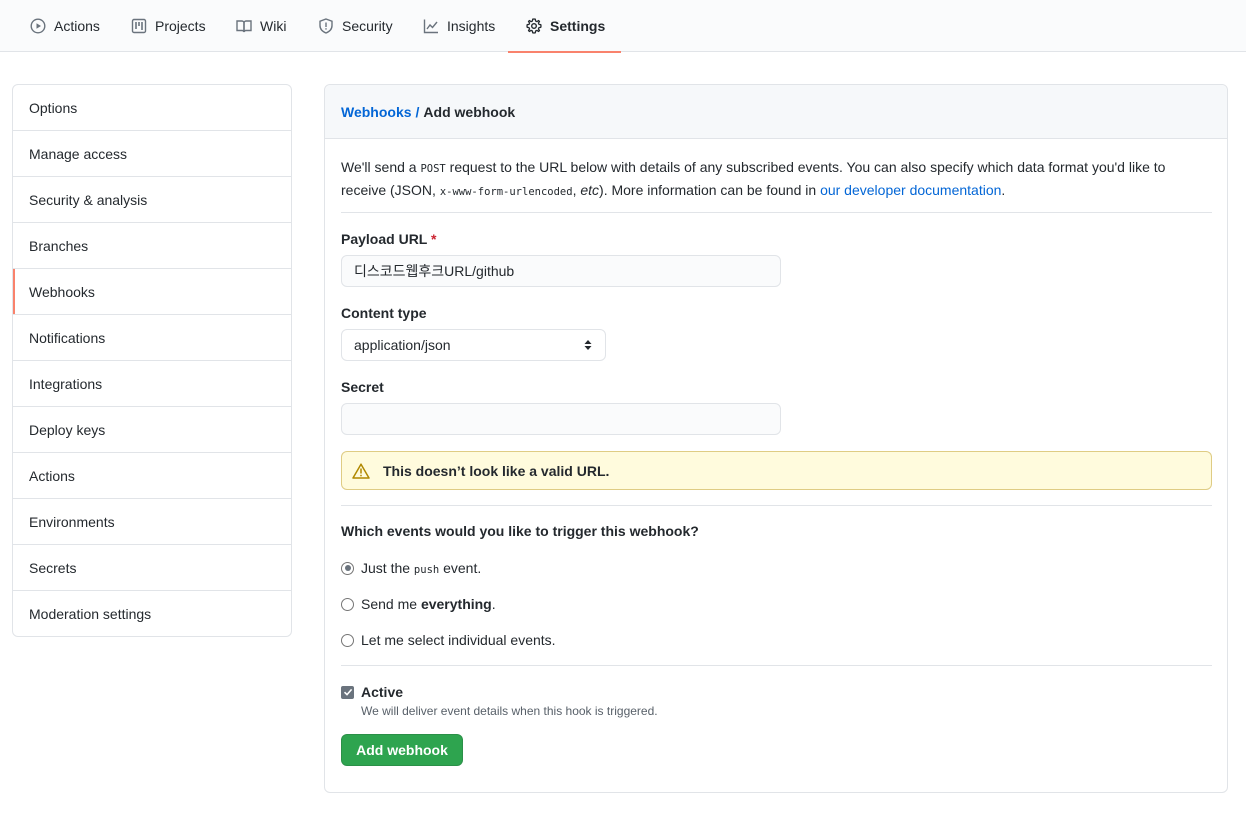 The height and width of the screenshot is (817, 1246). I want to click on tab-actions: Actions, so click(65, 26).